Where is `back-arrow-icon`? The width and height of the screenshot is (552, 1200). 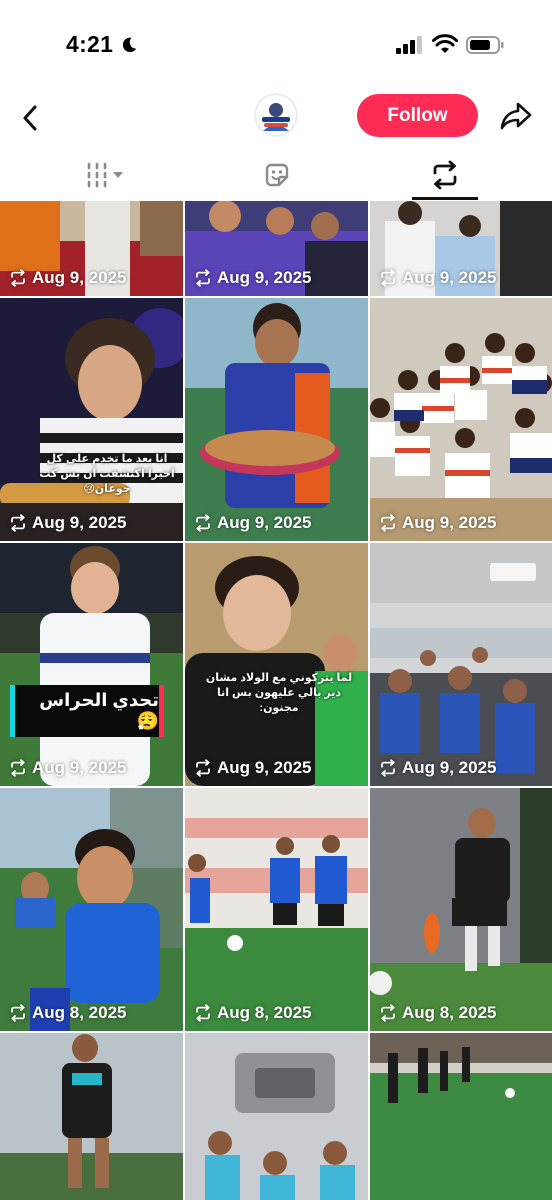
back-arrow-icon is located at coordinates (30, 118).